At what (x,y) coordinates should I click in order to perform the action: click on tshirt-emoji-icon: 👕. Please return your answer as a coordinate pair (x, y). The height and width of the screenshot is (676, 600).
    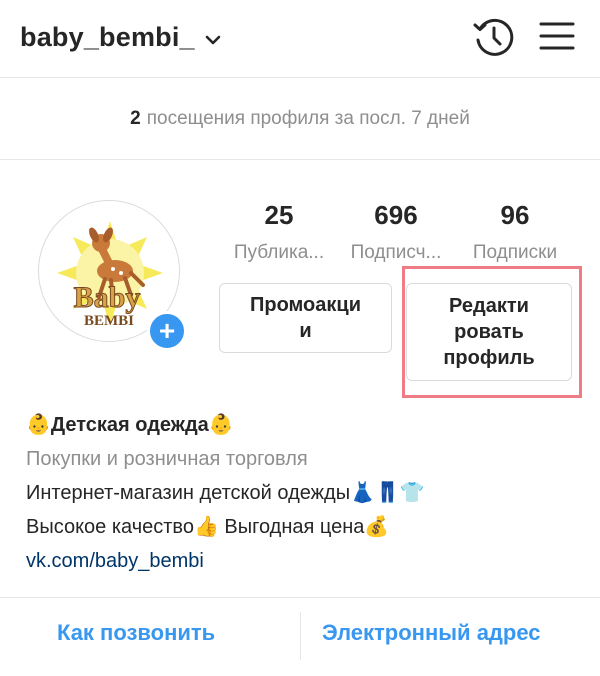
    Looking at the image, I should click on (412, 493).